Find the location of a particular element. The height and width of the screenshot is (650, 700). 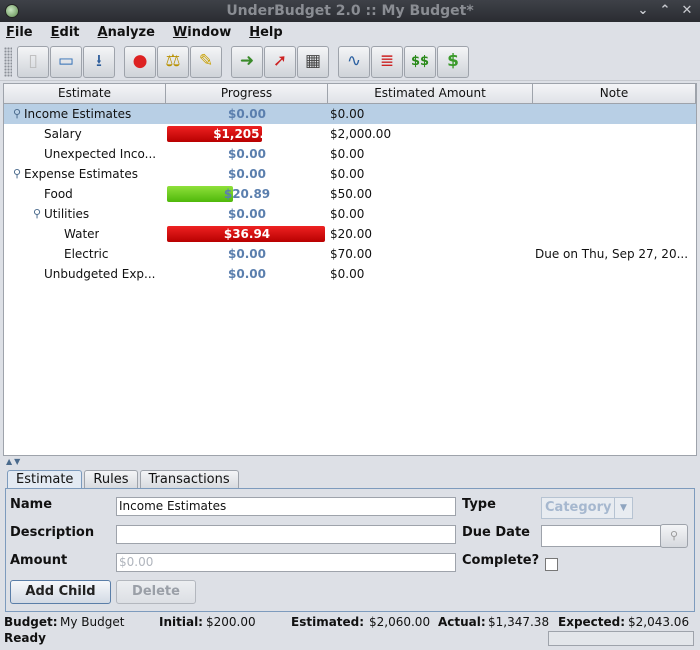

column-header-progress: Progress is located at coordinates (247, 93).